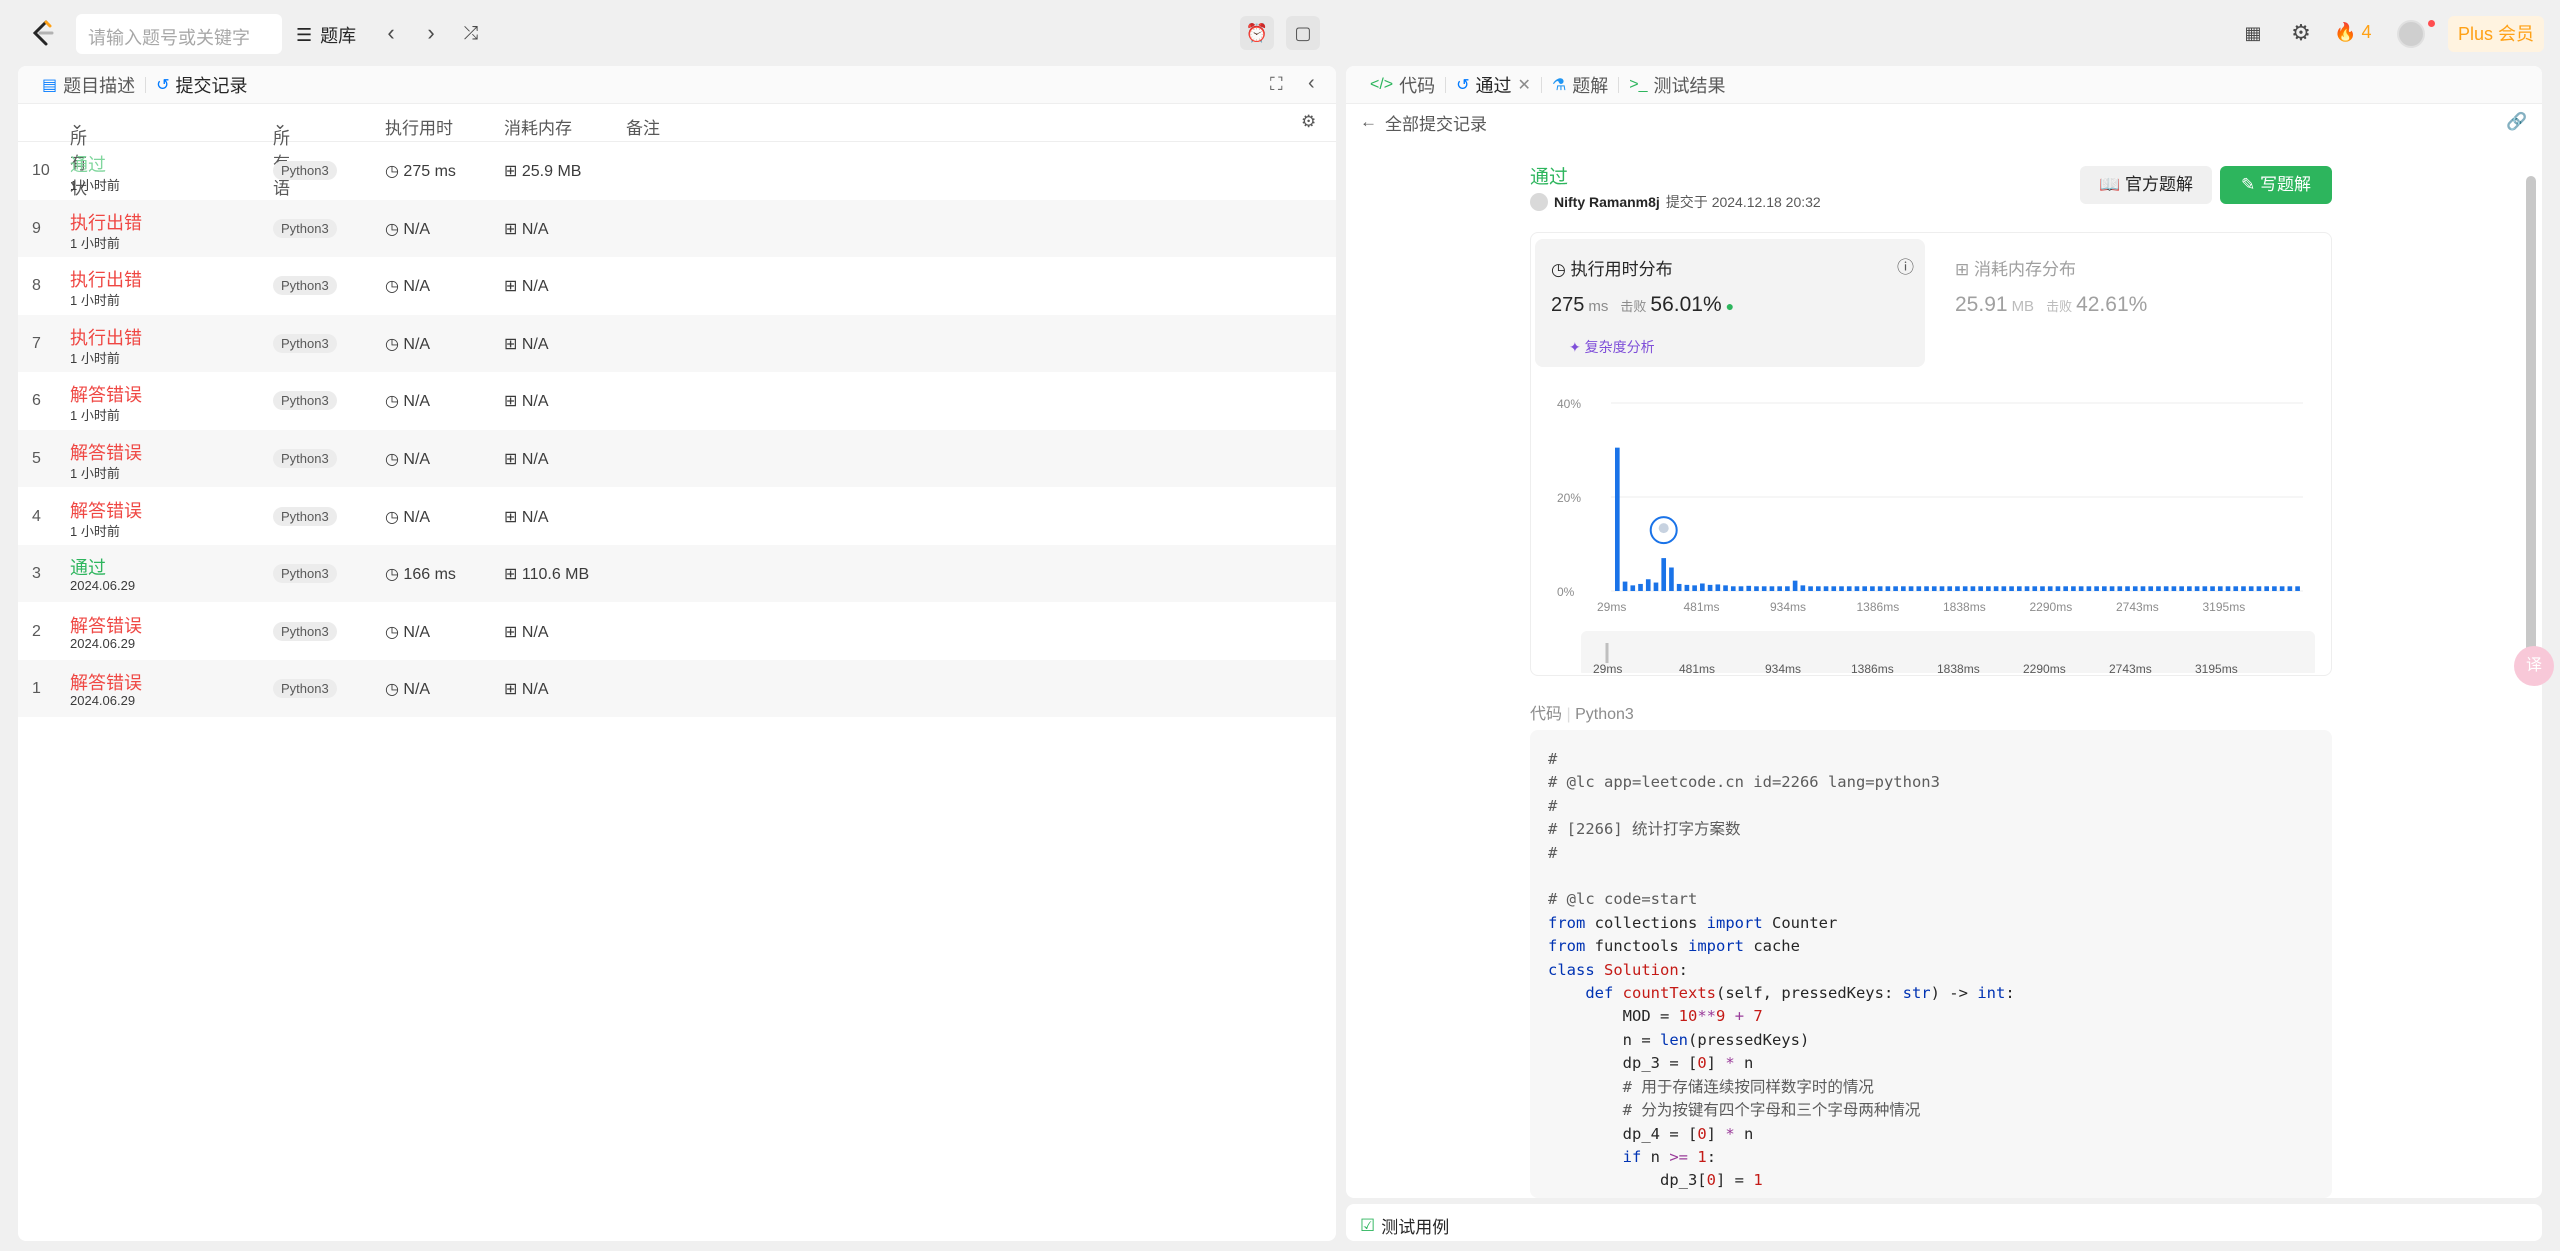 The image size is (2560, 1251). I want to click on vertical-scrollbar, so click(2531, 416).